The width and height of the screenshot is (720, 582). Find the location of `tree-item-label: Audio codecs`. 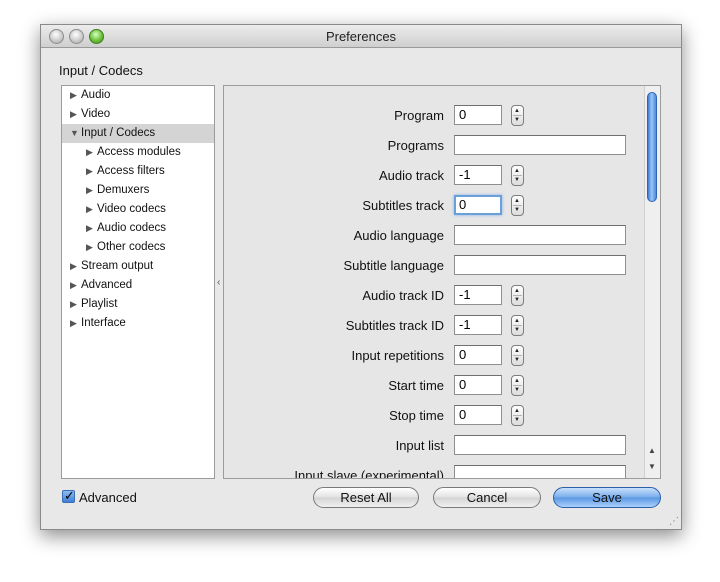

tree-item-label: Audio codecs is located at coordinates (132, 228).